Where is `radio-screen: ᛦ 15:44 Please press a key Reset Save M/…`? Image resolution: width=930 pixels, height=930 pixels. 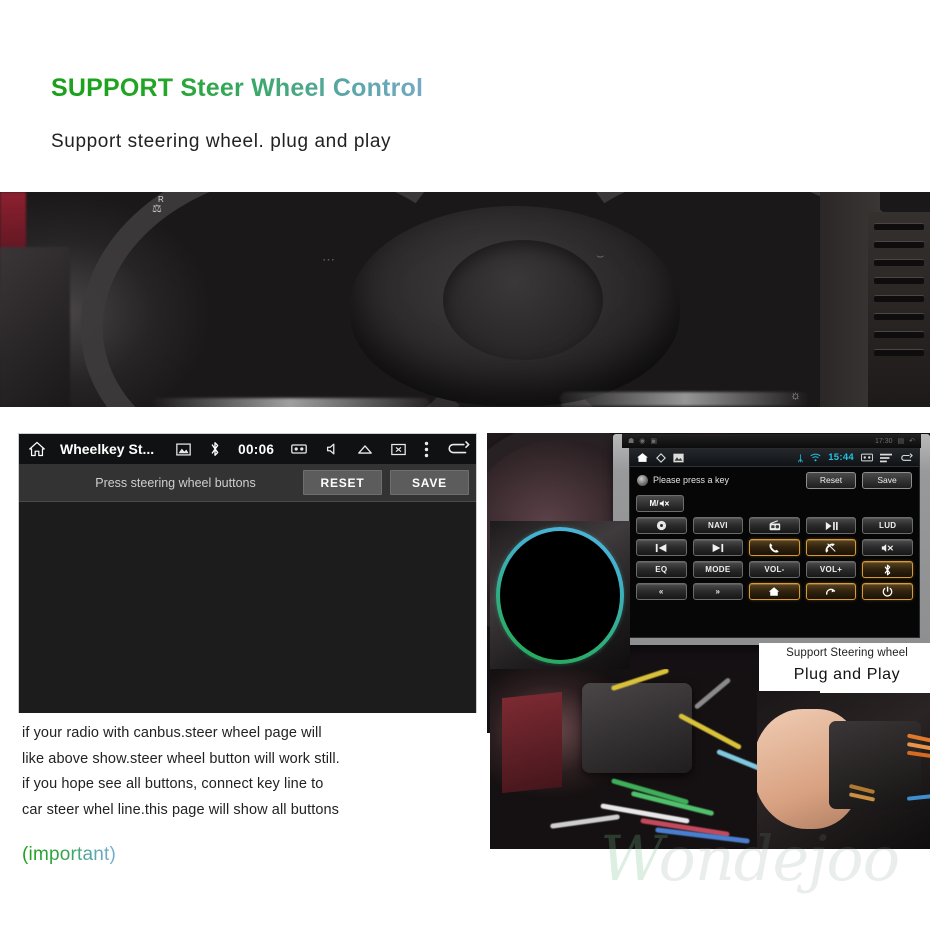
radio-screen: ᛦ 15:44 Please press a key Reset Save M/… is located at coordinates (774, 543).